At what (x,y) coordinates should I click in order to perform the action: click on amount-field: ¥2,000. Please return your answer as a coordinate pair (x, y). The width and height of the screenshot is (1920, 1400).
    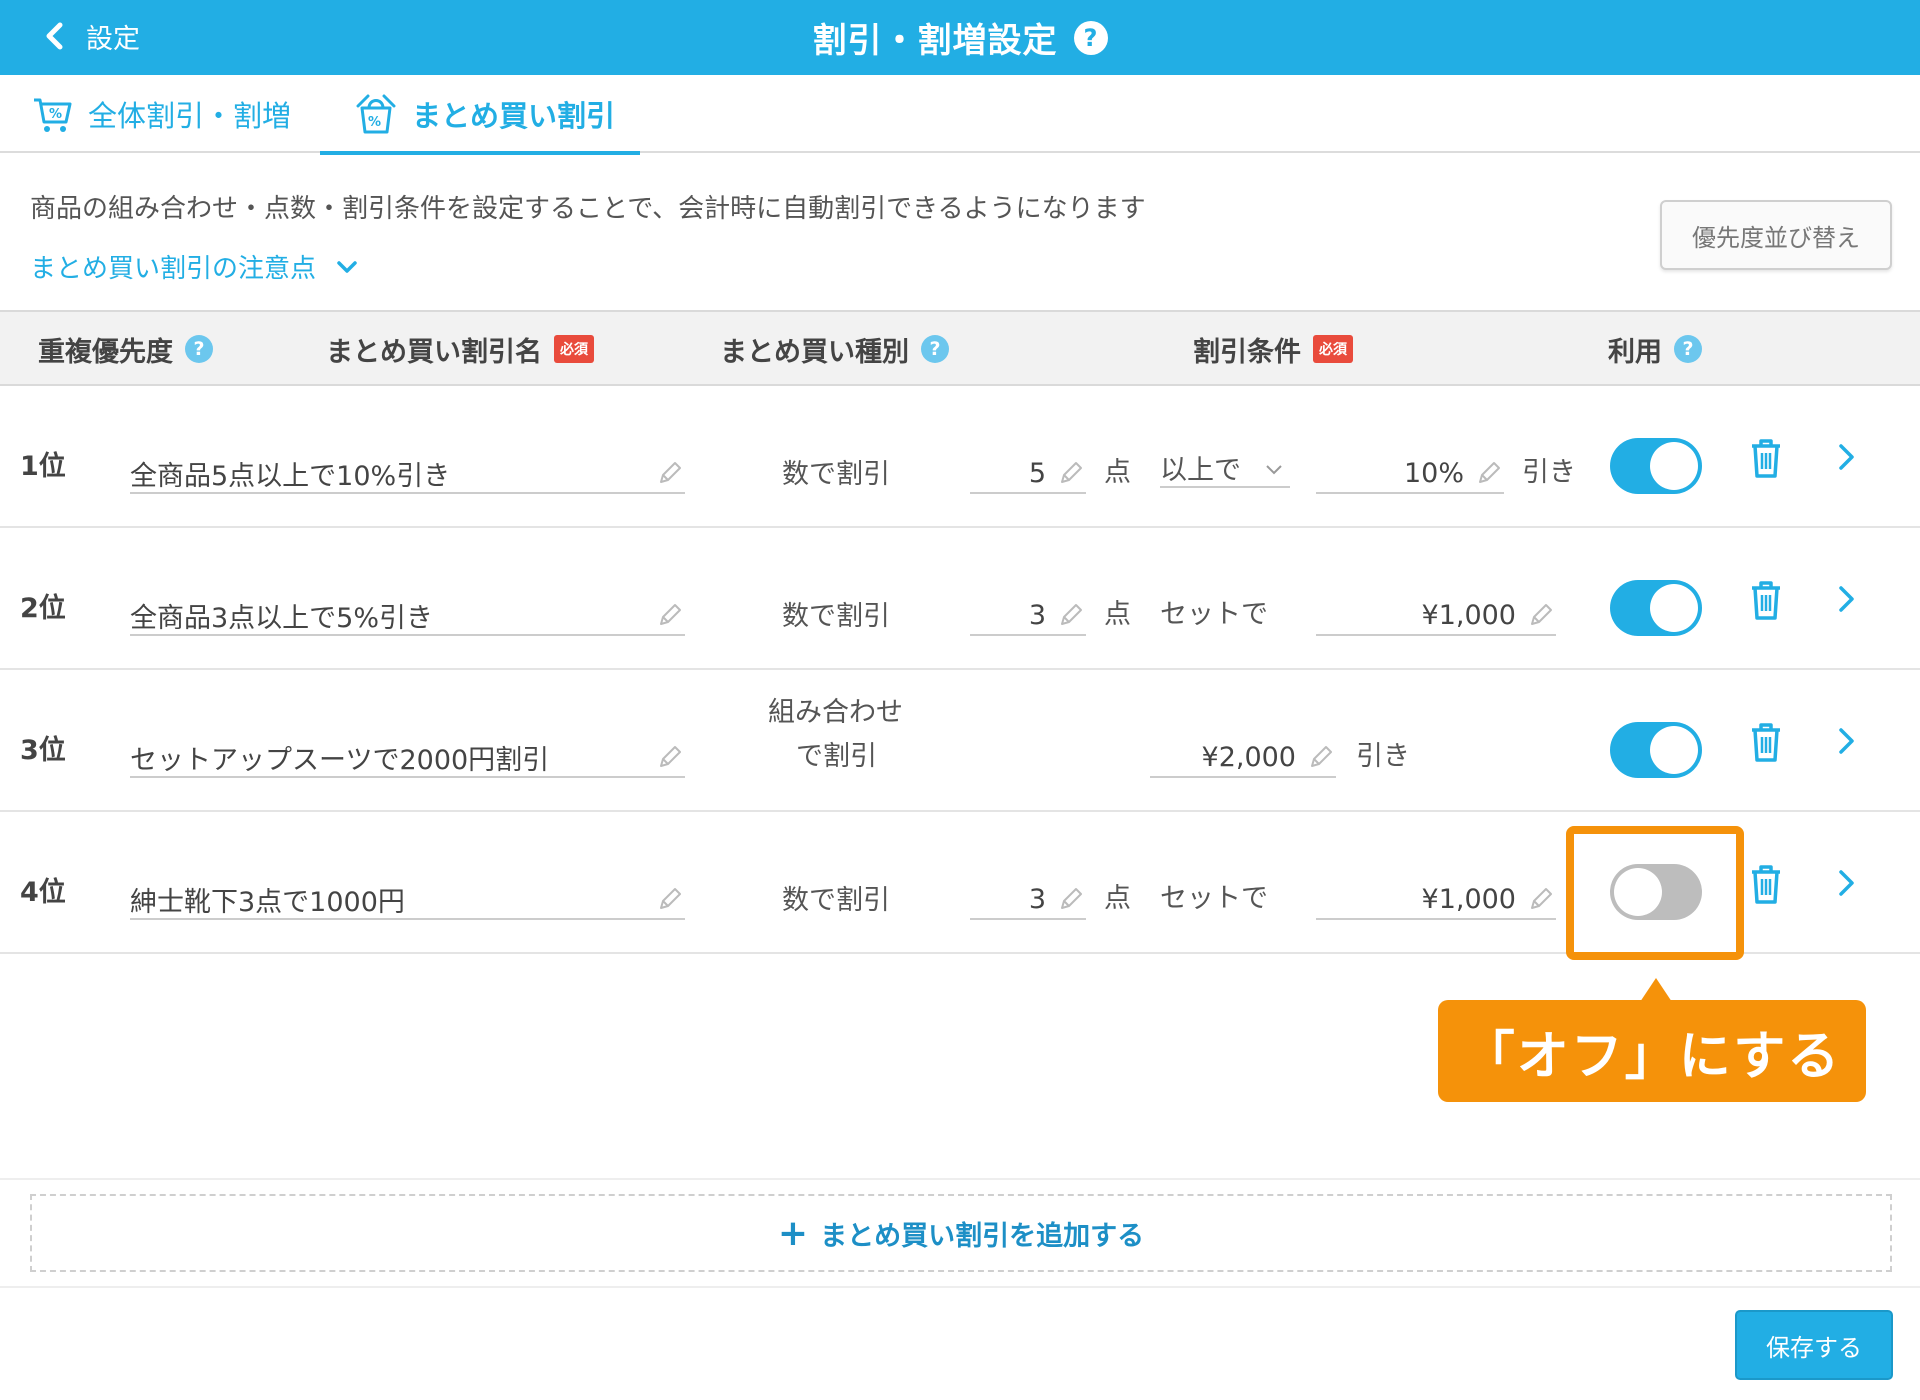
    Looking at the image, I should click on (1243, 758).